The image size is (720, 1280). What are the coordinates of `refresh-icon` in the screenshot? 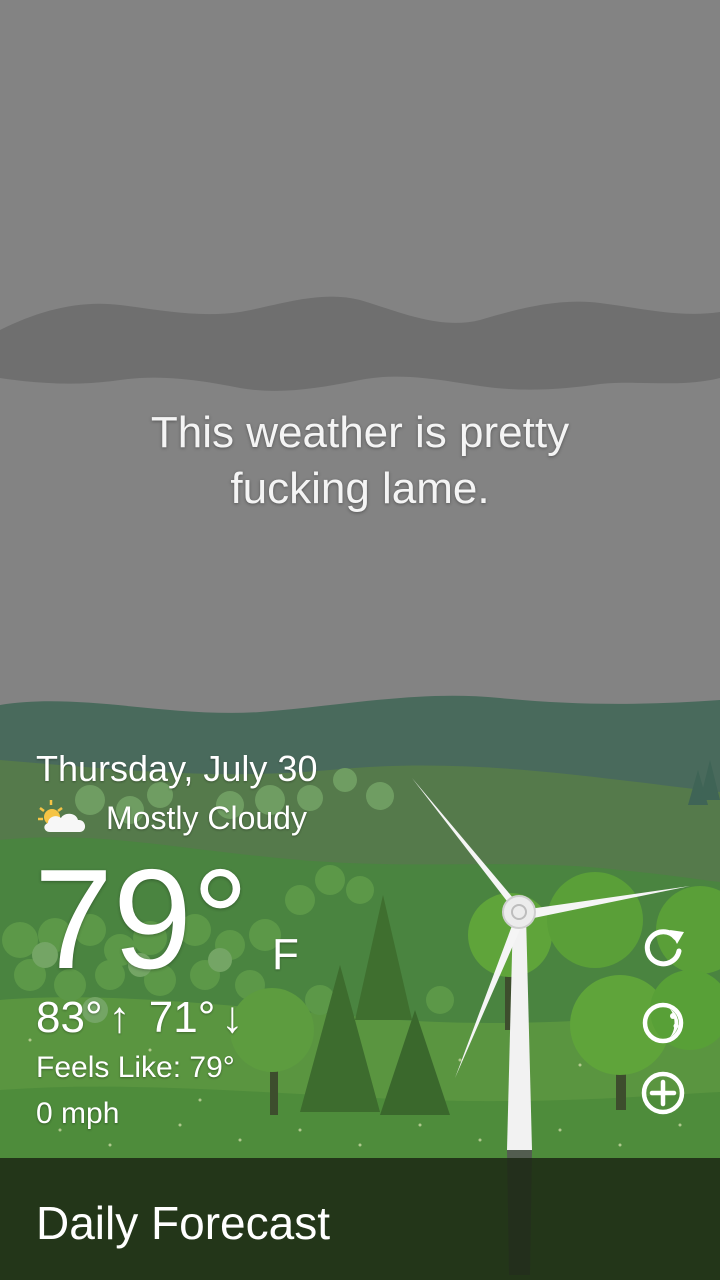 It's located at (663, 947).